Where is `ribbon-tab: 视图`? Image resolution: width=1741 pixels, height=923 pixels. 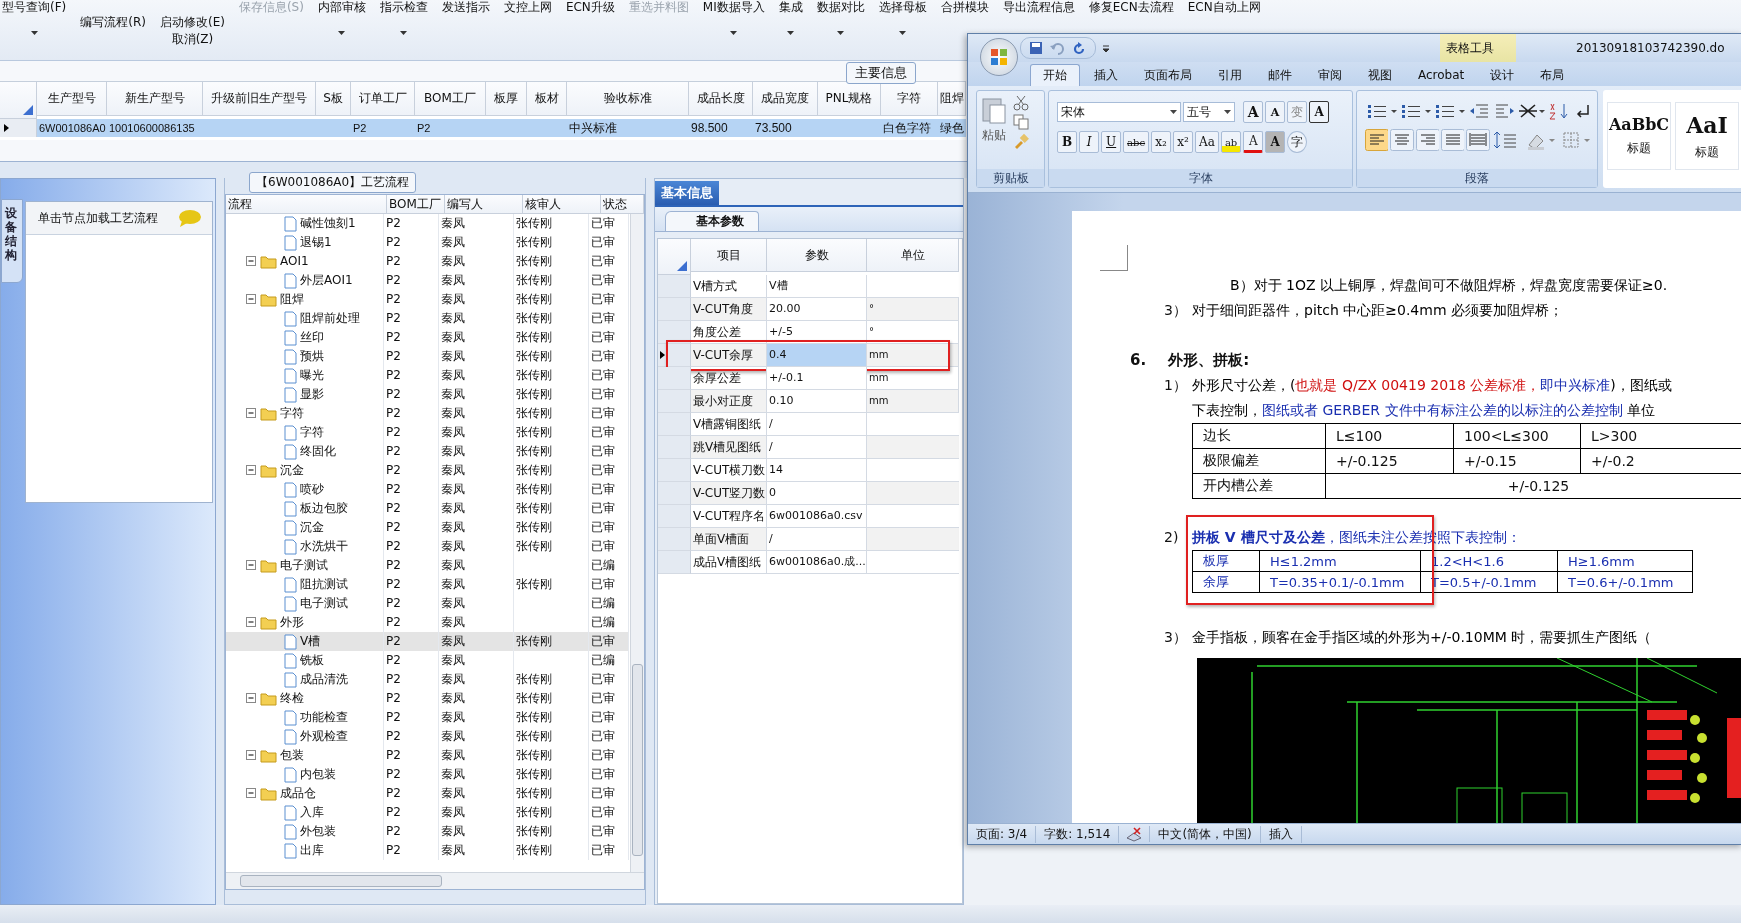 ribbon-tab: 视图 is located at coordinates (1380, 75).